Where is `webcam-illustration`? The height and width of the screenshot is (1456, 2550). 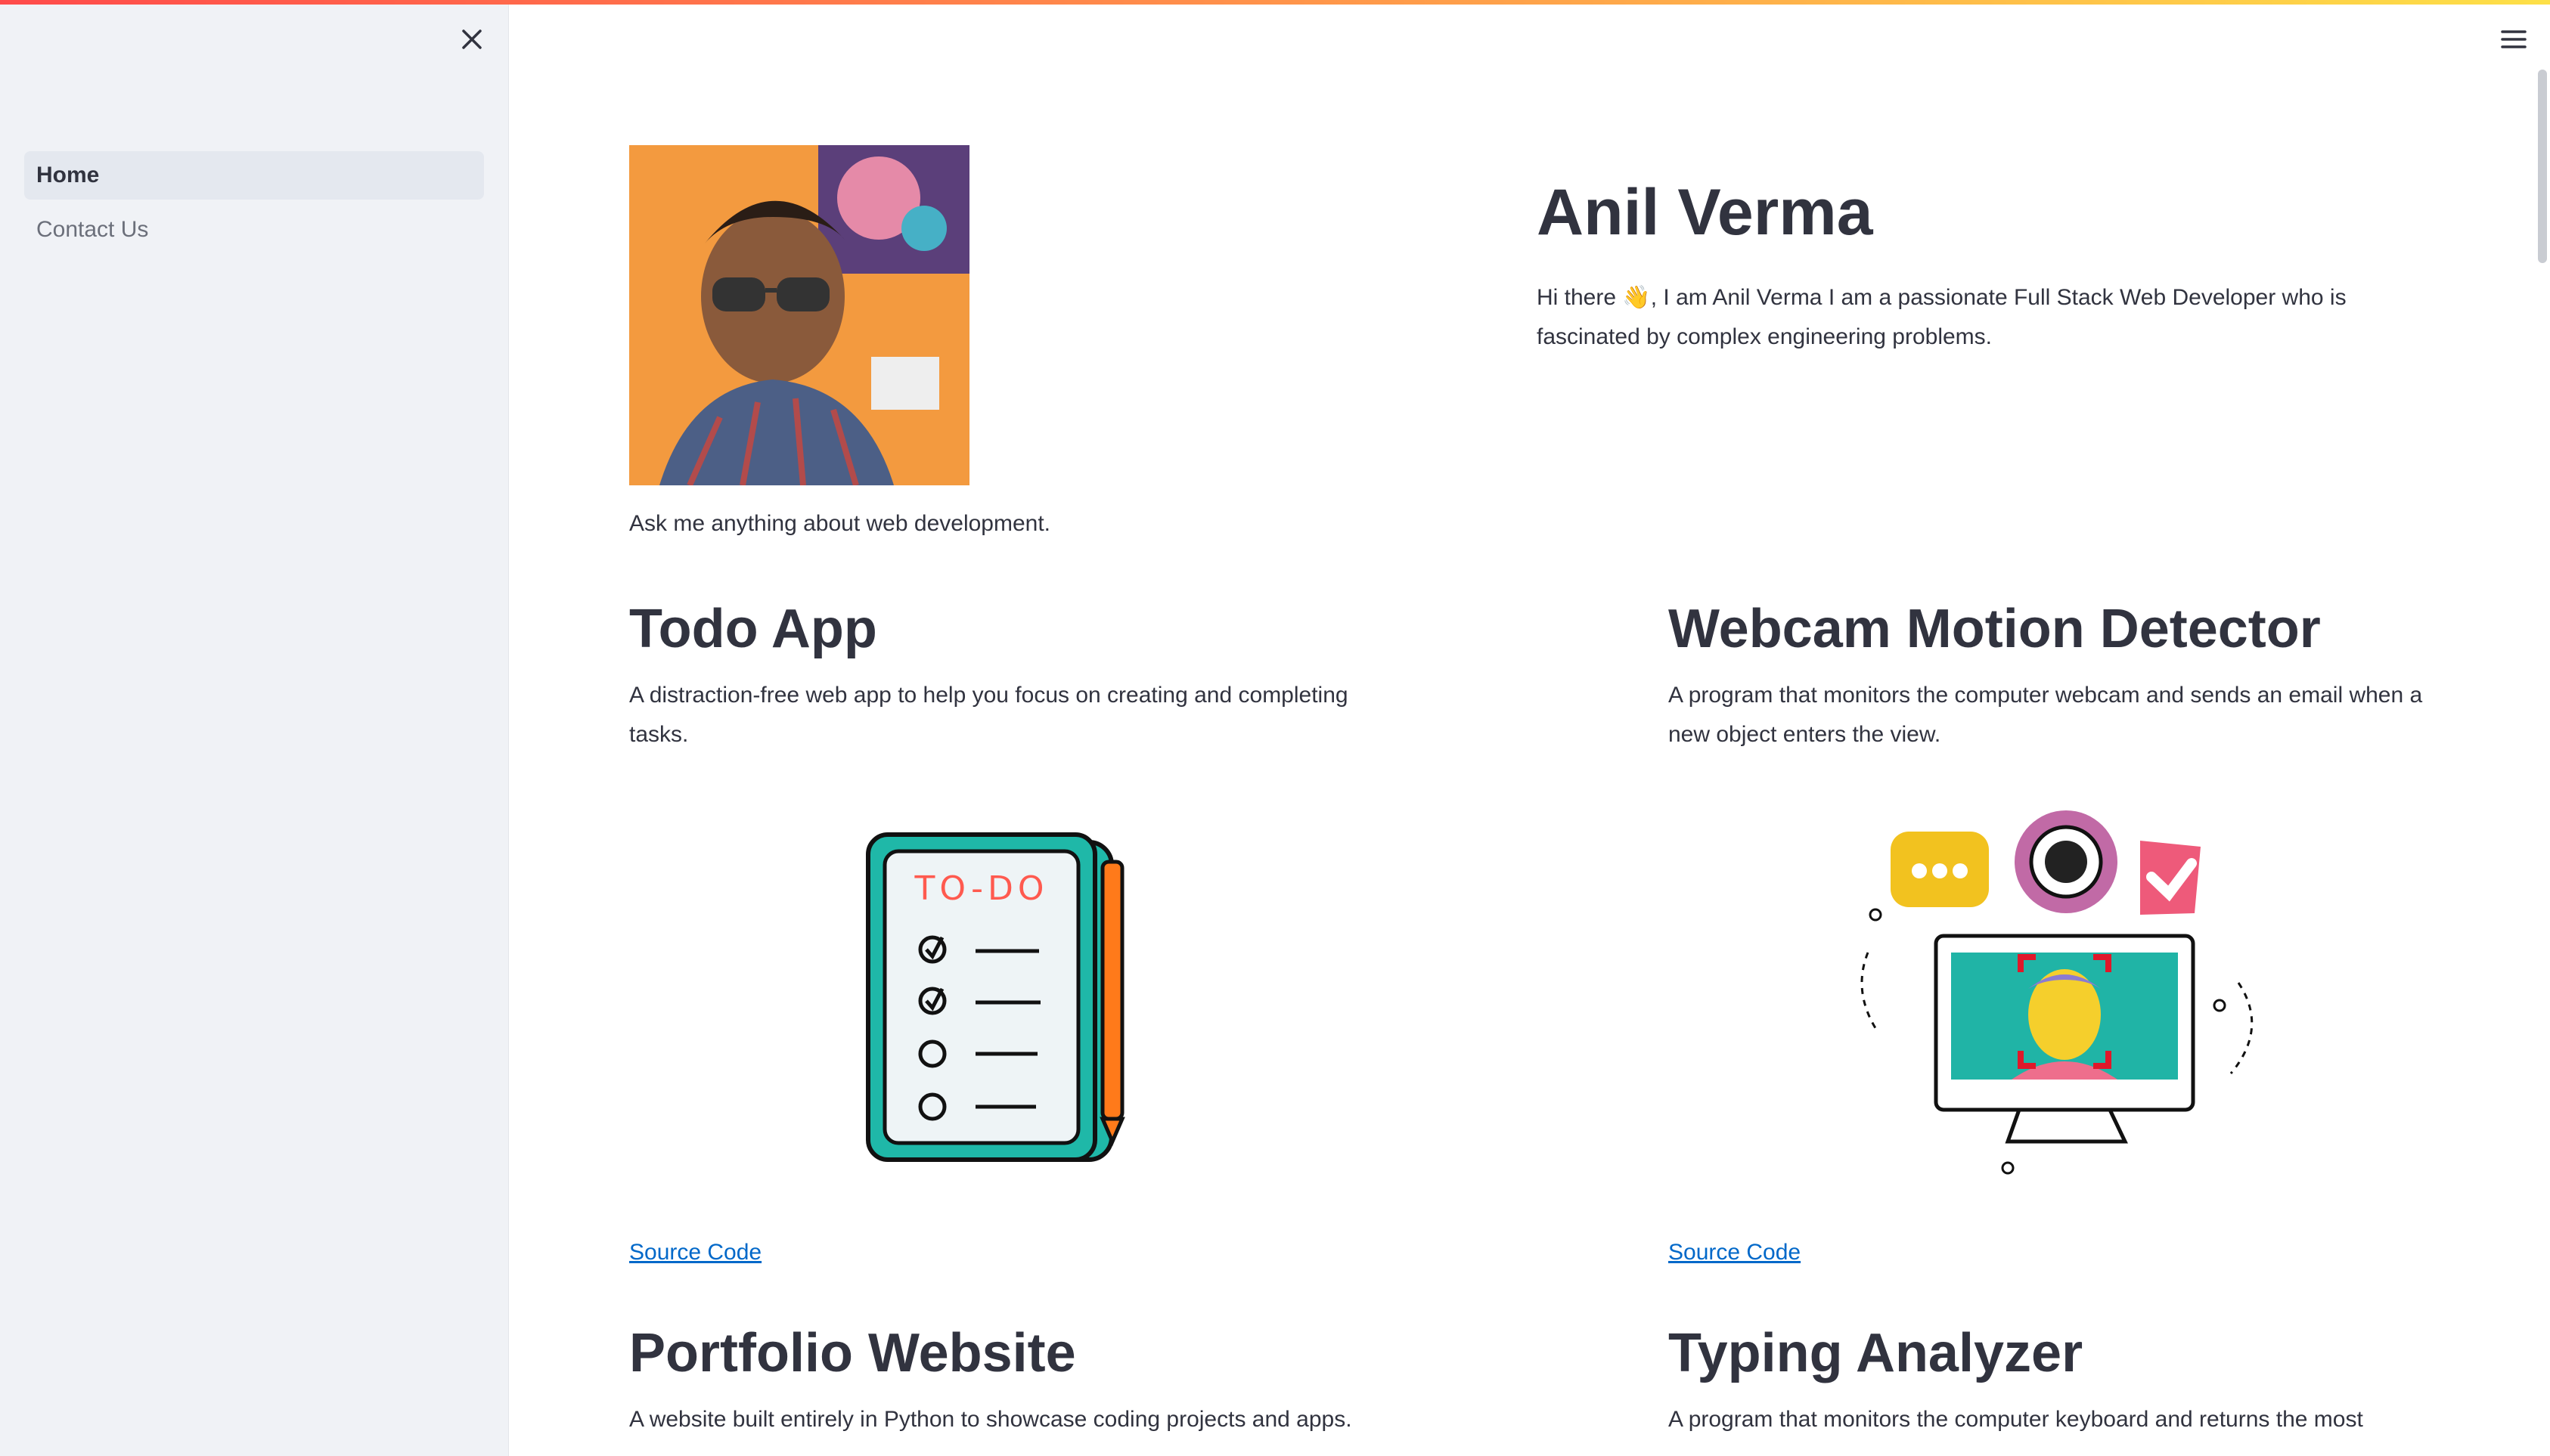 webcam-illustration is located at coordinates (2064, 999).